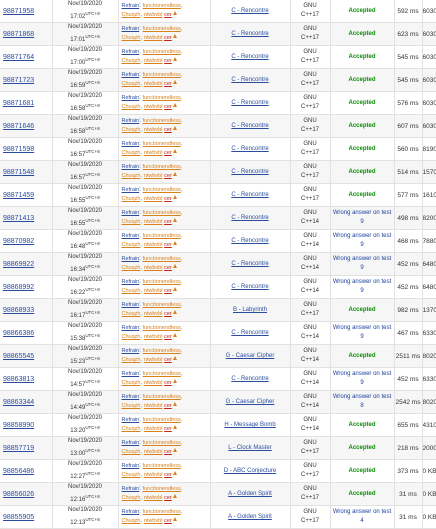 The height and width of the screenshot is (529, 436). What do you see at coordinates (18, 34) in the screenshot?
I see `submission-id-link: 98871868` at bounding box center [18, 34].